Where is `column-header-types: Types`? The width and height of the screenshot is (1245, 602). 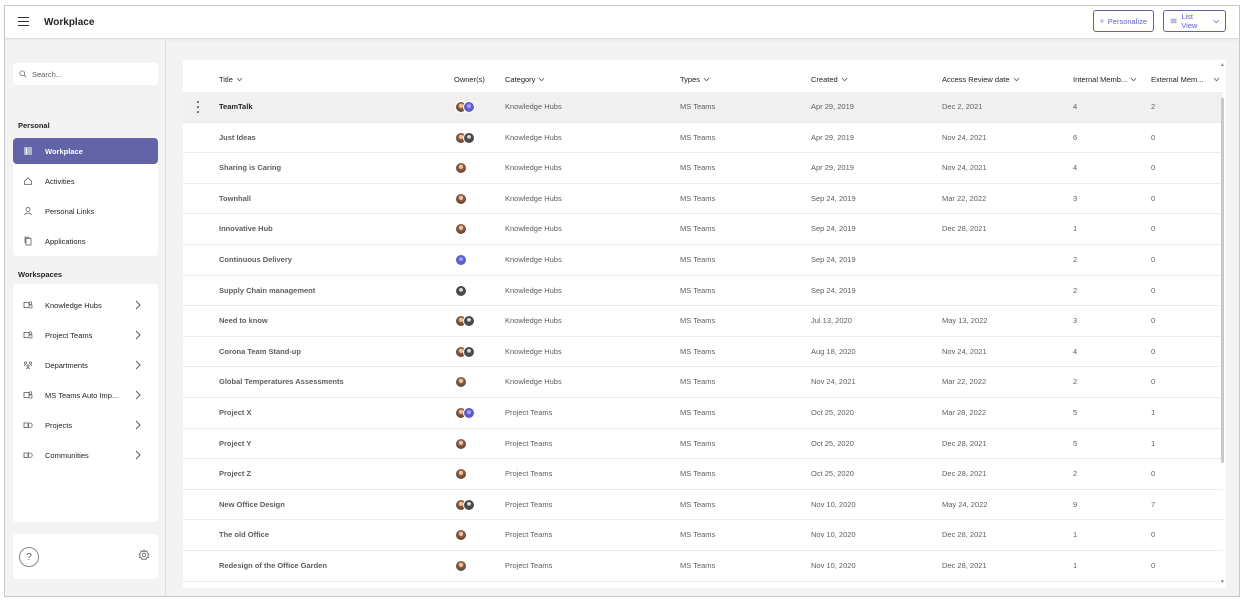 column-header-types: Types is located at coordinates (695, 79).